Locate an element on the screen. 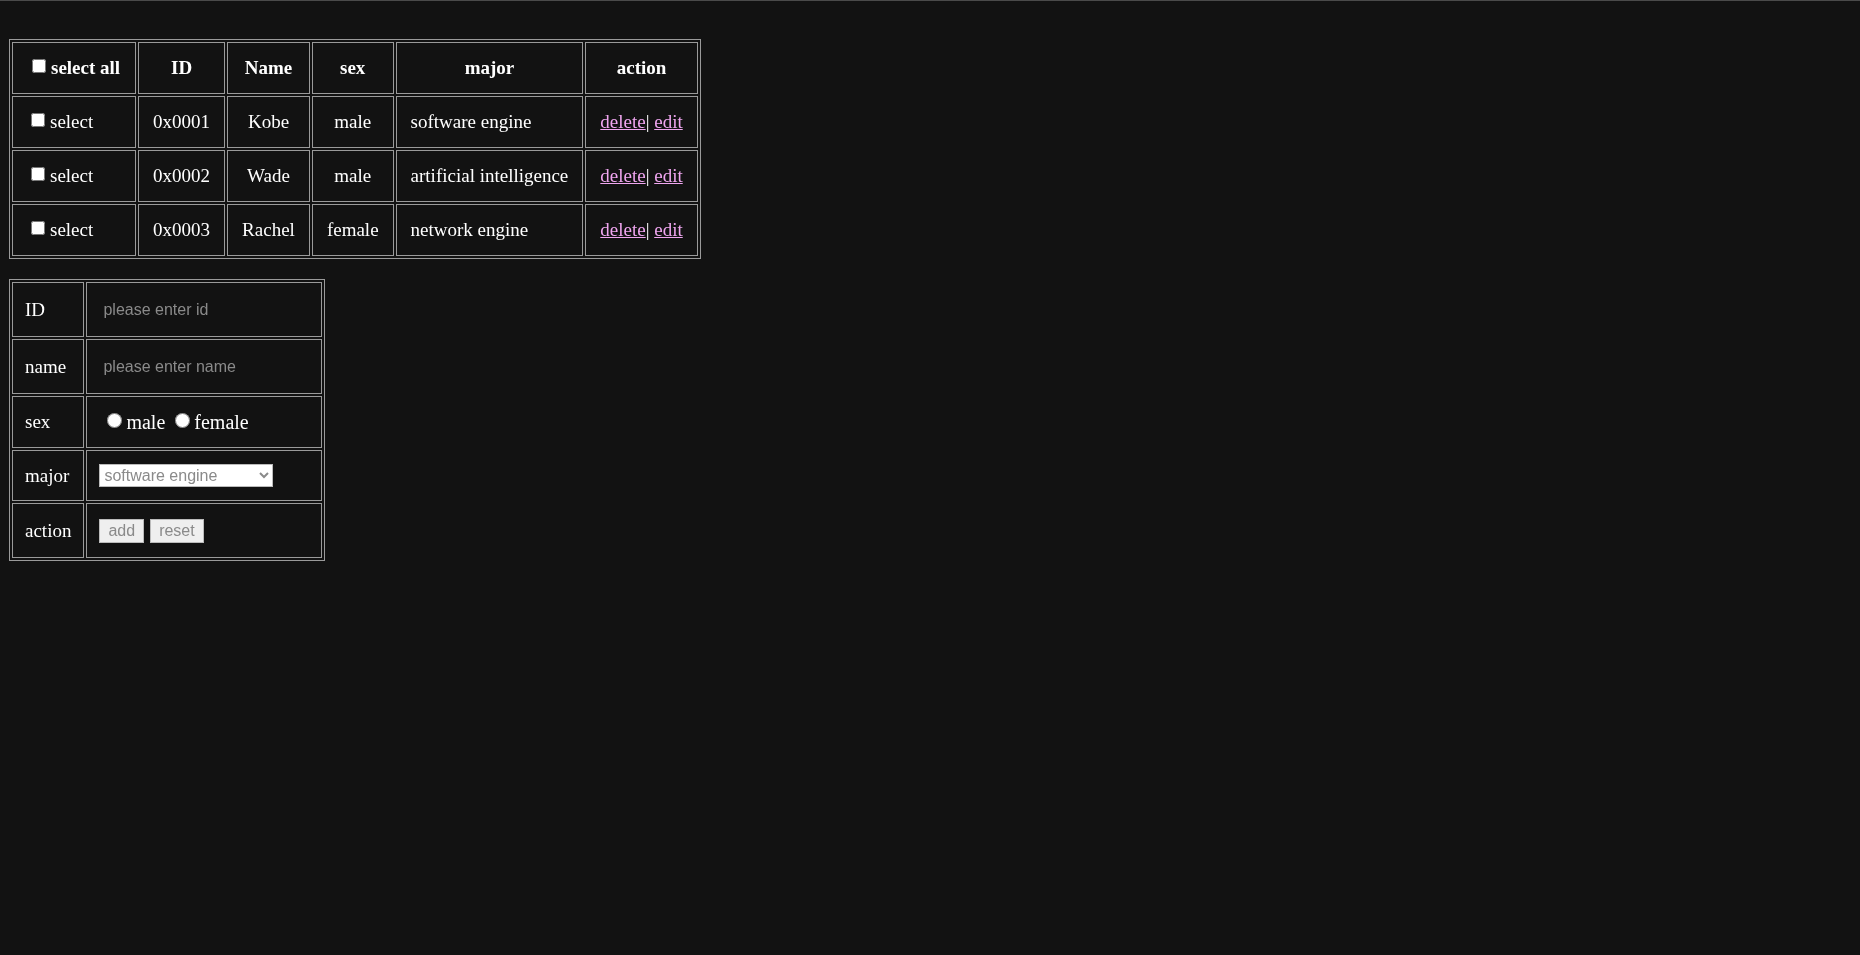 Image resolution: width=1860 pixels, height=955 pixels. id-cell: 0x0003 is located at coordinates (182, 230).